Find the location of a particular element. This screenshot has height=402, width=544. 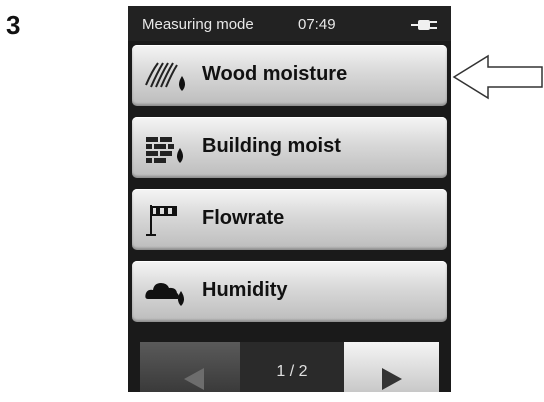

menu-item-building-moist: Building moist is located at coordinates (289, 147).